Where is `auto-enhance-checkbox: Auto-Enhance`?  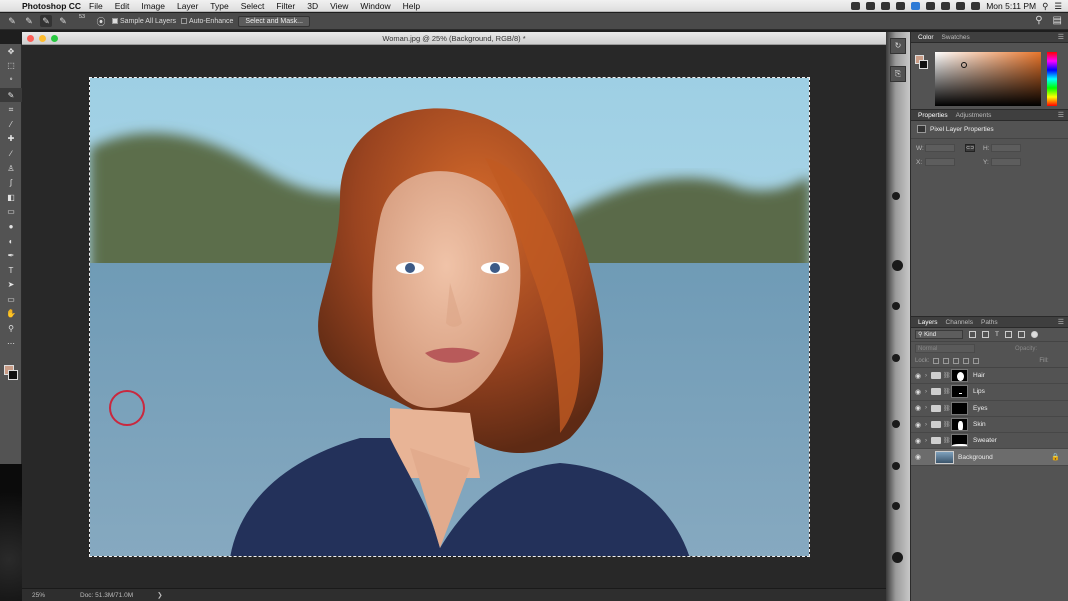 auto-enhance-checkbox: Auto-Enhance is located at coordinates (207, 21).